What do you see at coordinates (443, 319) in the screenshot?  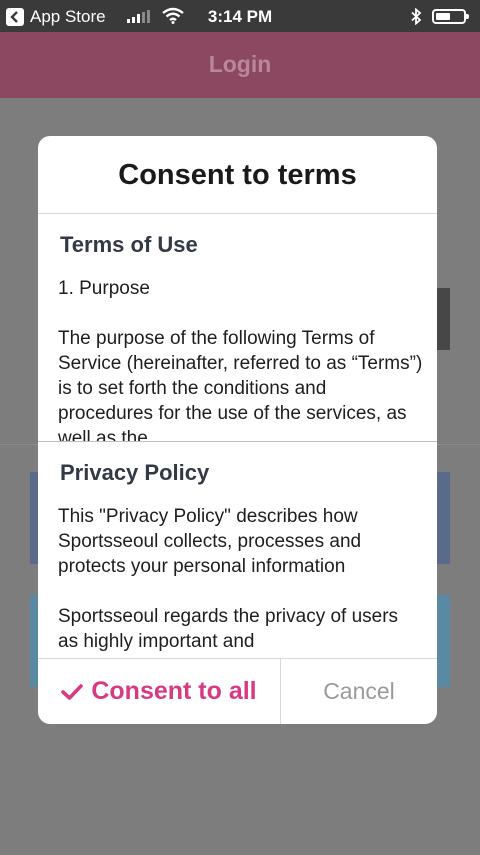 I see `background-panel` at bounding box center [443, 319].